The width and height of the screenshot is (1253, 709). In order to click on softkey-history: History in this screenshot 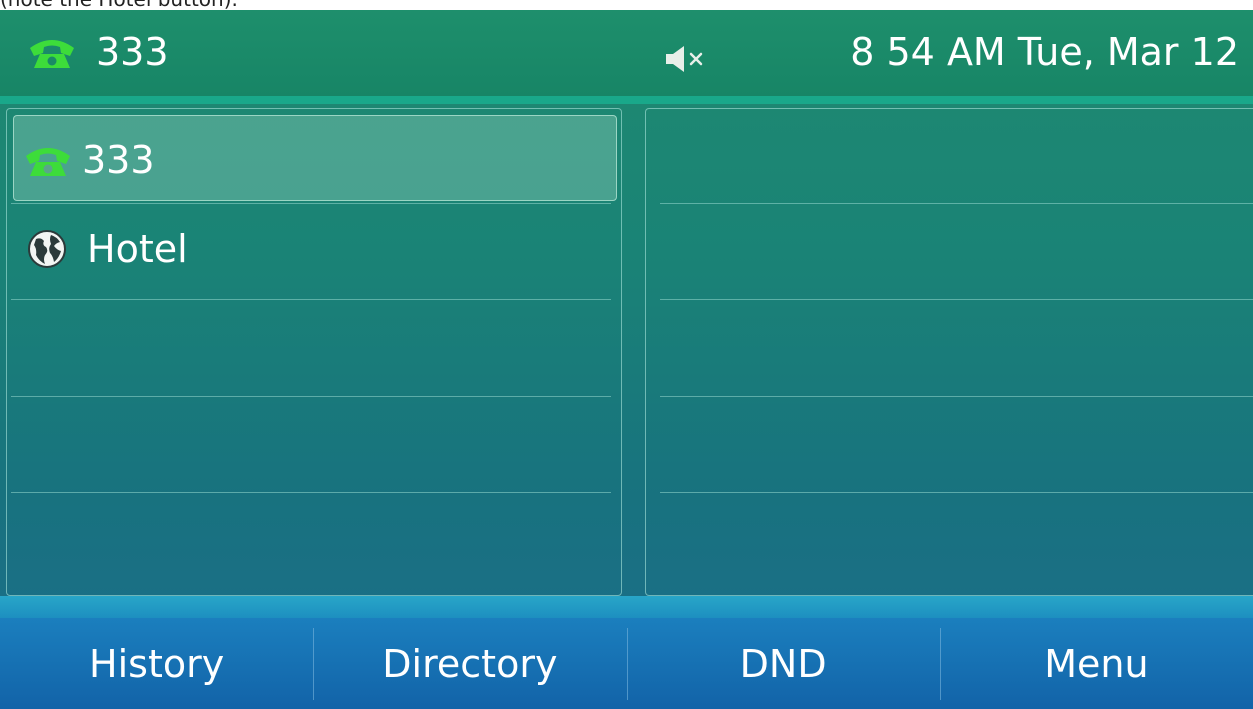, I will do `click(156, 663)`.